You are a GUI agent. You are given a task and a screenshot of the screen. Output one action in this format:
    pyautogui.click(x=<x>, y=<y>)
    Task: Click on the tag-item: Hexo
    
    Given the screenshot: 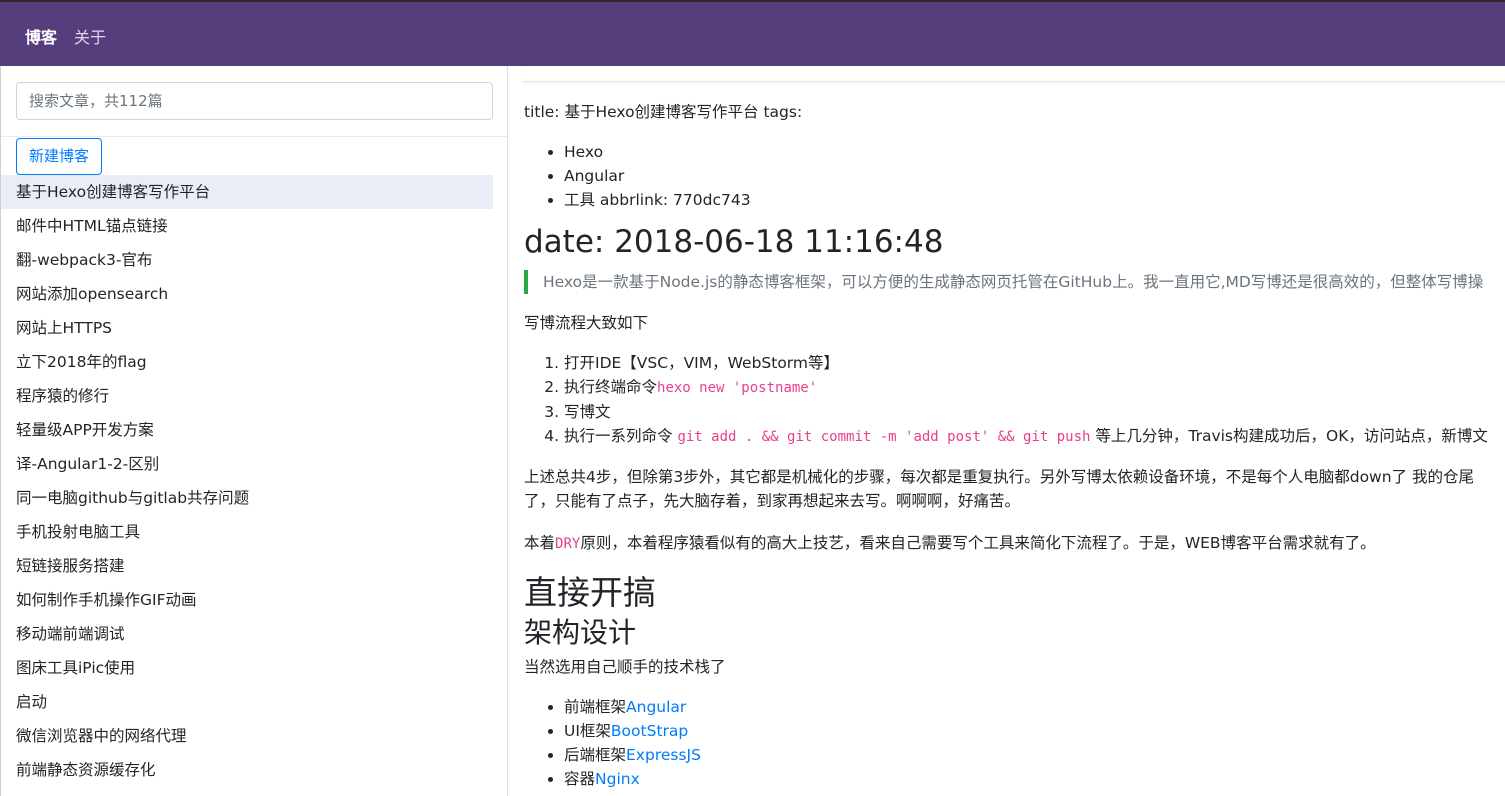 What is the action you would take?
    pyautogui.click(x=1034, y=152)
    